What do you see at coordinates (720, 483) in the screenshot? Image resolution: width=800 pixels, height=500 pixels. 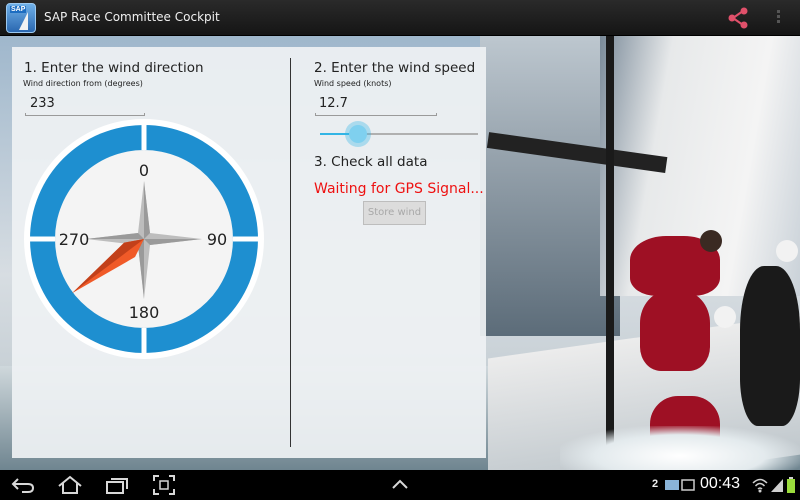 I see `clock-time: 00:43` at bounding box center [720, 483].